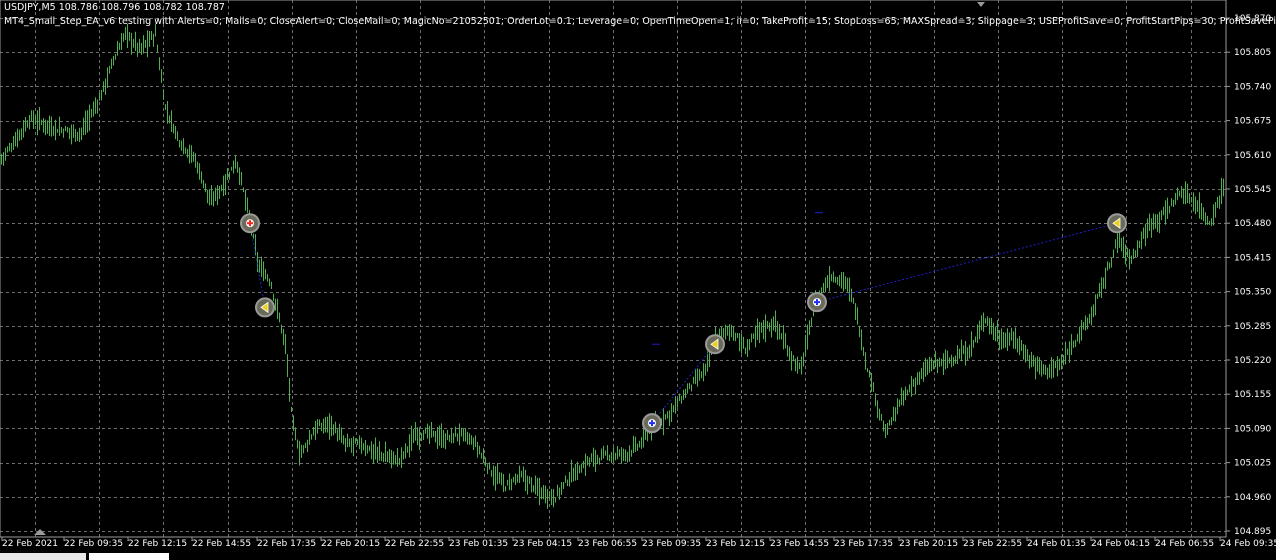 Image resolution: width=1276 pixels, height=560 pixels. I want to click on y-tick-label: 105.675, so click(1252, 122).